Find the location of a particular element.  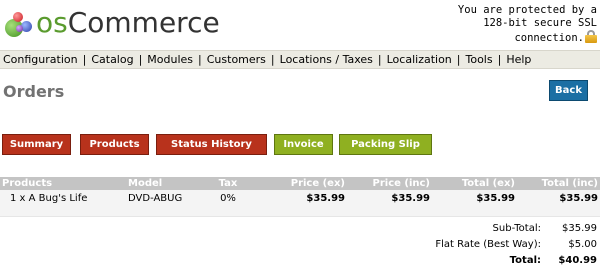

subtotal-label: Sub-Total: is located at coordinates (516, 228).